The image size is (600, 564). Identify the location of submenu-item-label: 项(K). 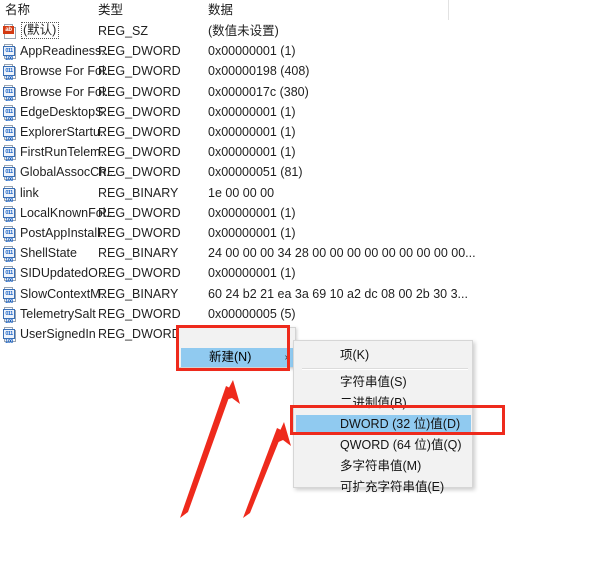
(355, 355).